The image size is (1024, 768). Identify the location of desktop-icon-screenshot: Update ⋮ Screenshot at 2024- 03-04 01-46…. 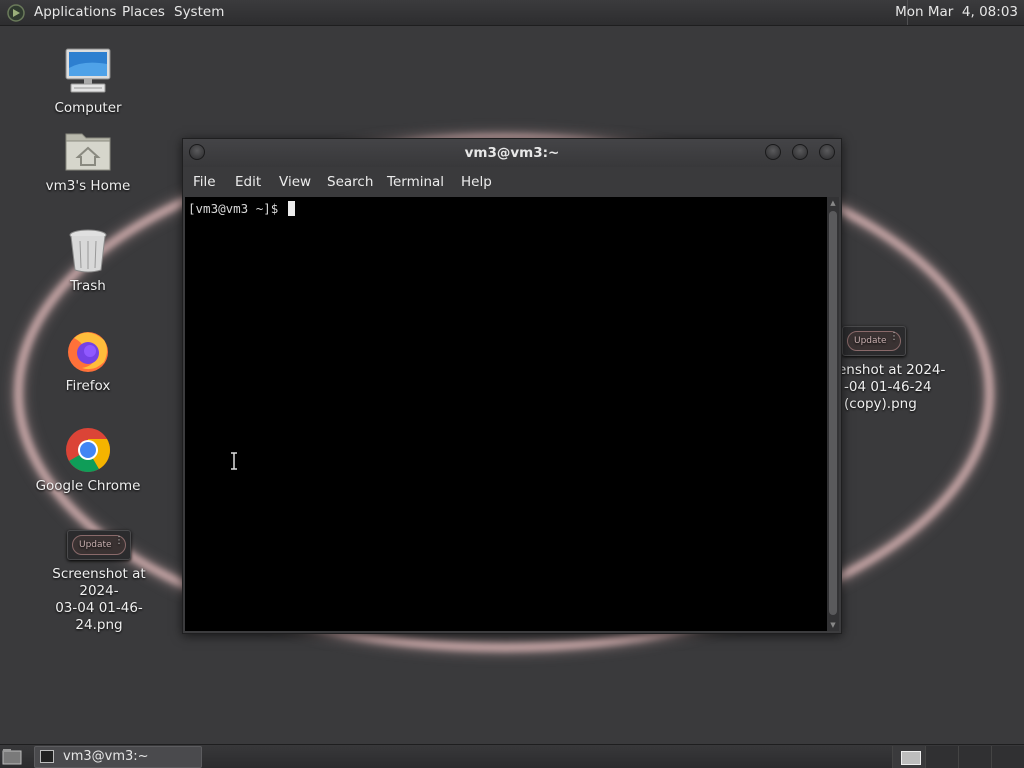
(99, 582).